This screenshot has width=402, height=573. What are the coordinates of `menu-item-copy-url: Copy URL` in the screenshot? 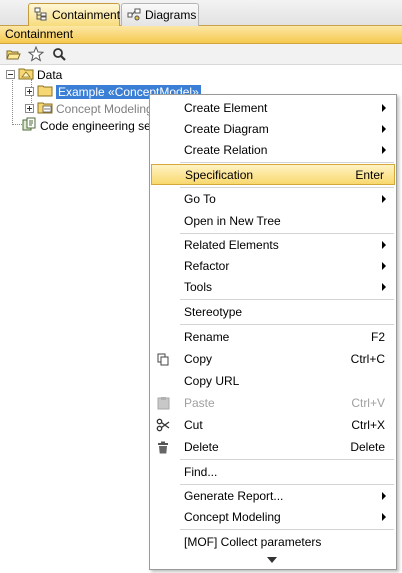 It's located at (273, 380).